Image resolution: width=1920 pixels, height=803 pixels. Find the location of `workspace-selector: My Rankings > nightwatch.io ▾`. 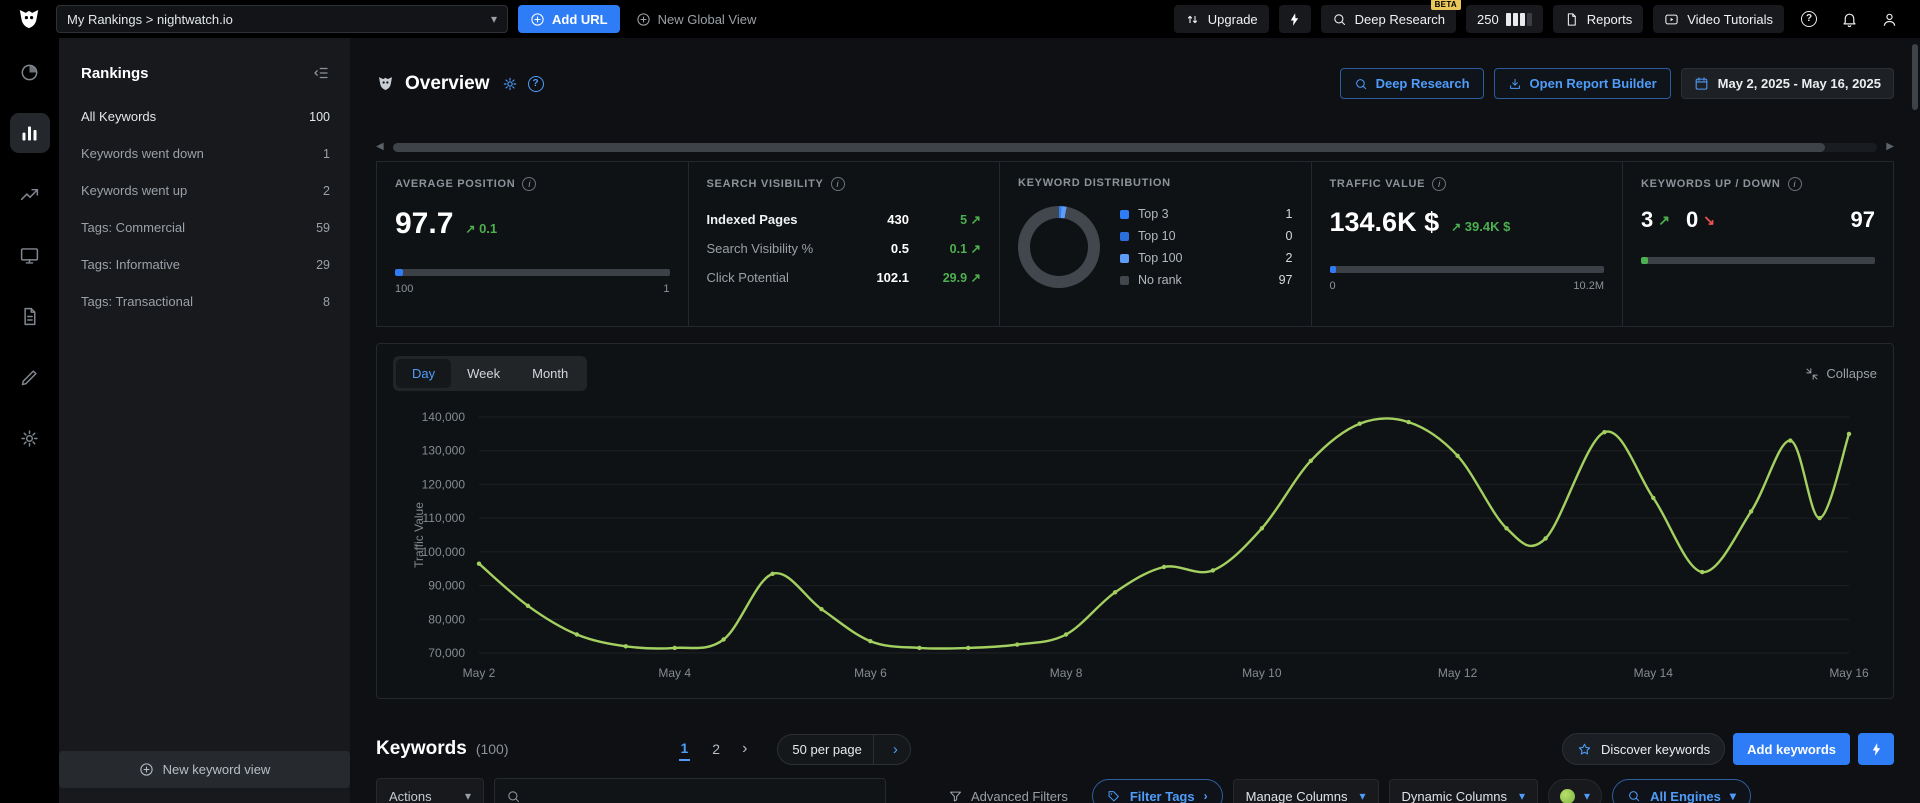

workspace-selector: My Rankings > nightwatch.io ▾ is located at coordinates (282, 19).